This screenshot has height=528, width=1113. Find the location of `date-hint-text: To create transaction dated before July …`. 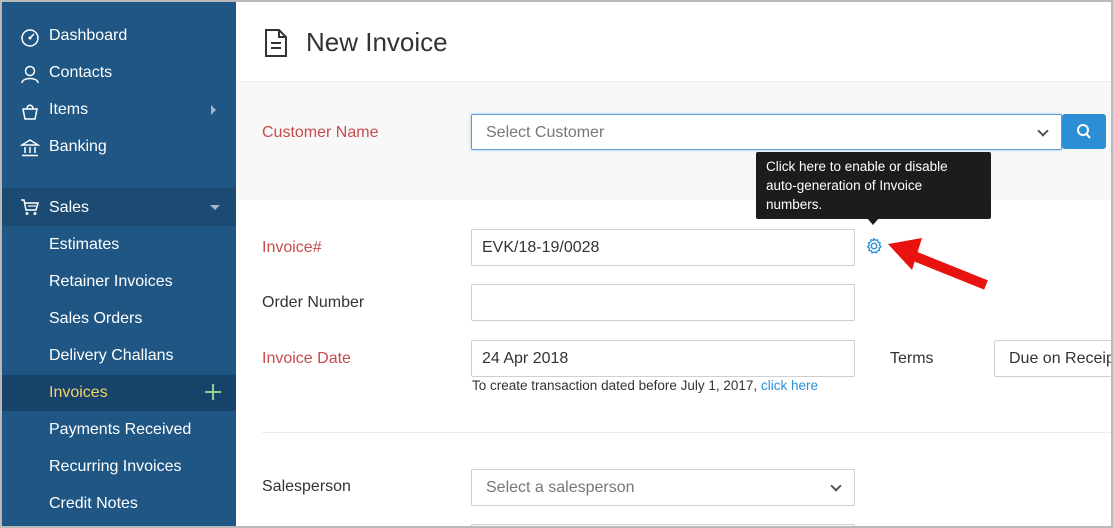

date-hint-text: To create transaction dated before July … is located at coordinates (615, 385).